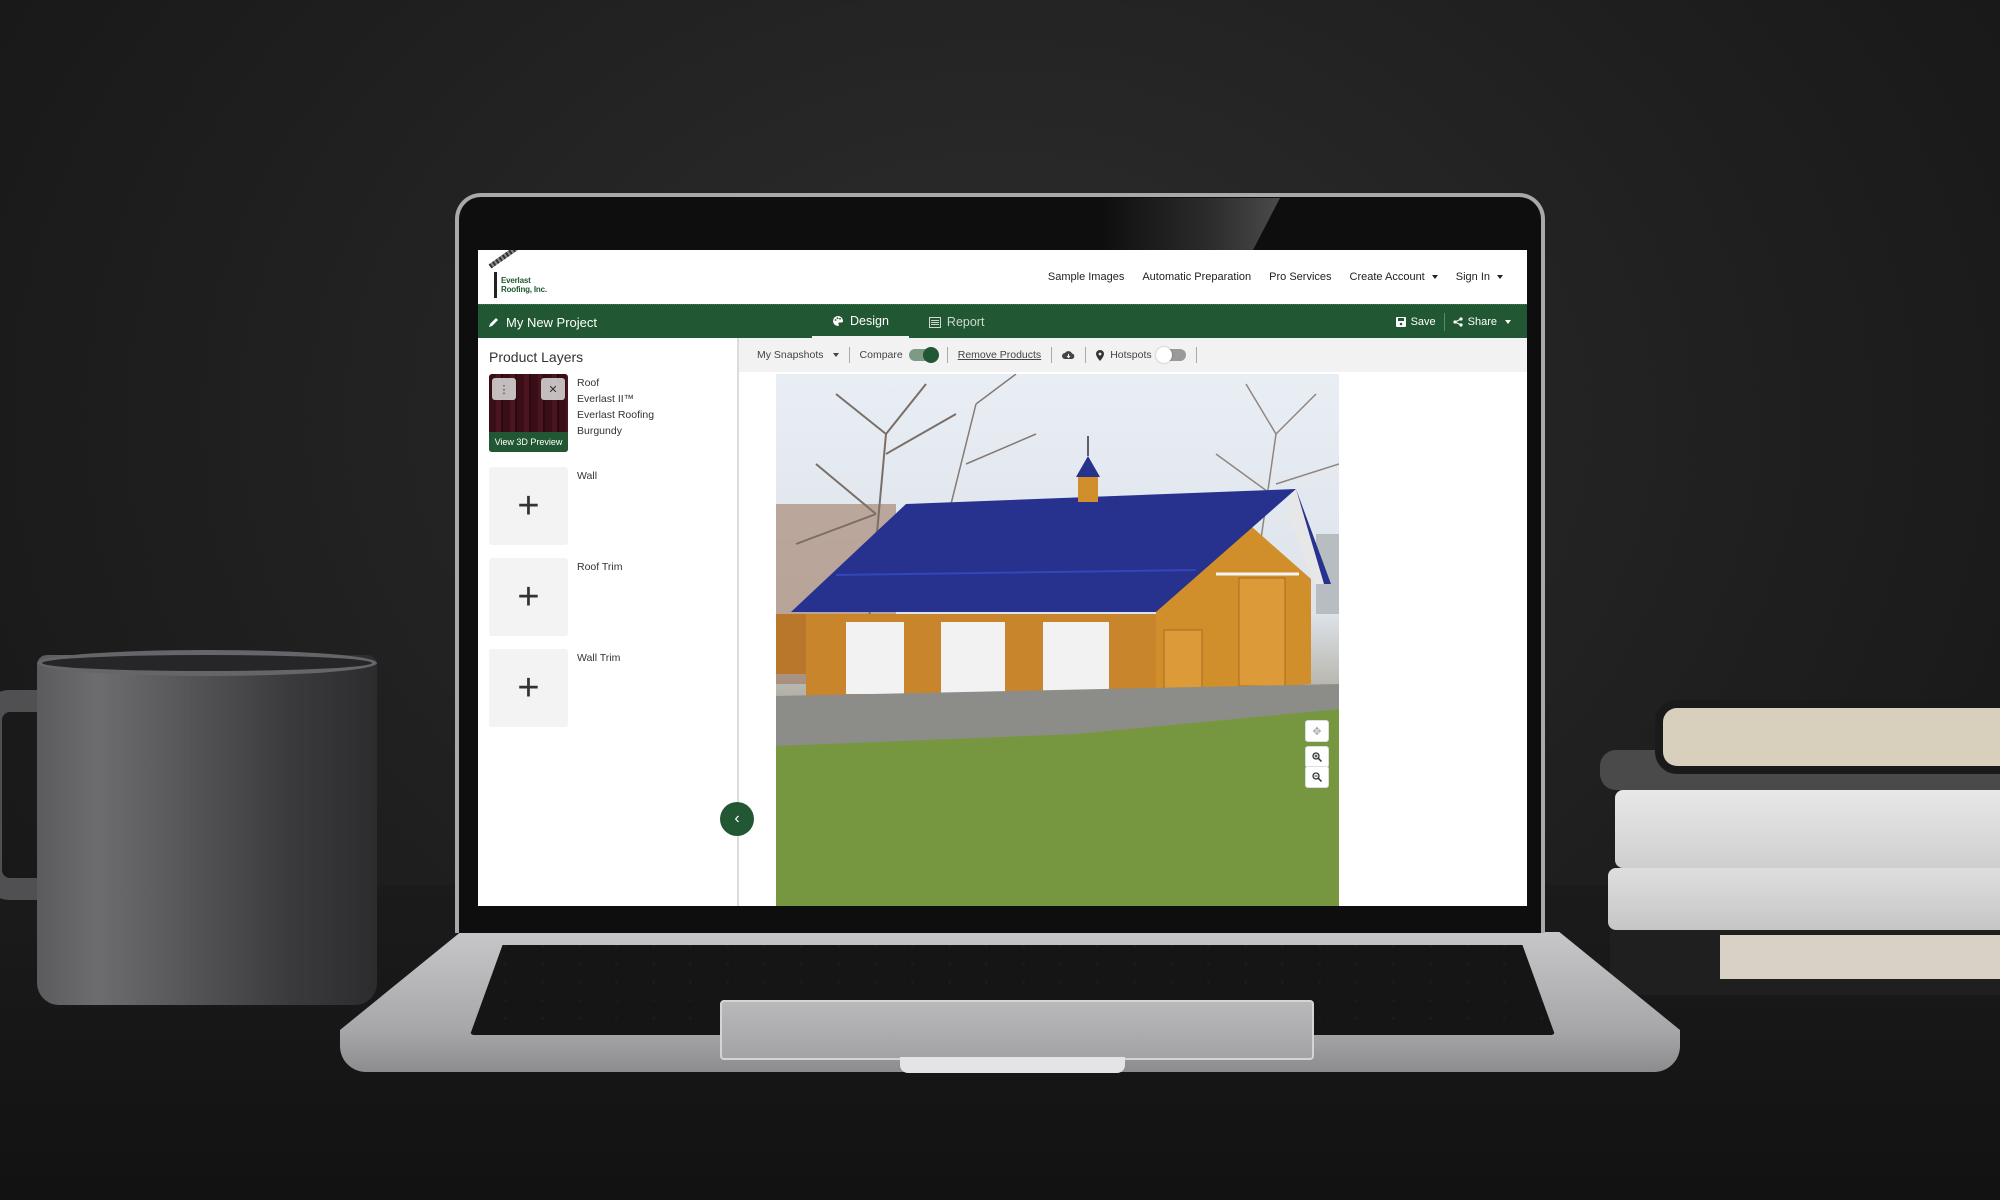 This screenshot has height=1200, width=2000. I want to click on nav-sign-in: Sign In, so click(1479, 277).